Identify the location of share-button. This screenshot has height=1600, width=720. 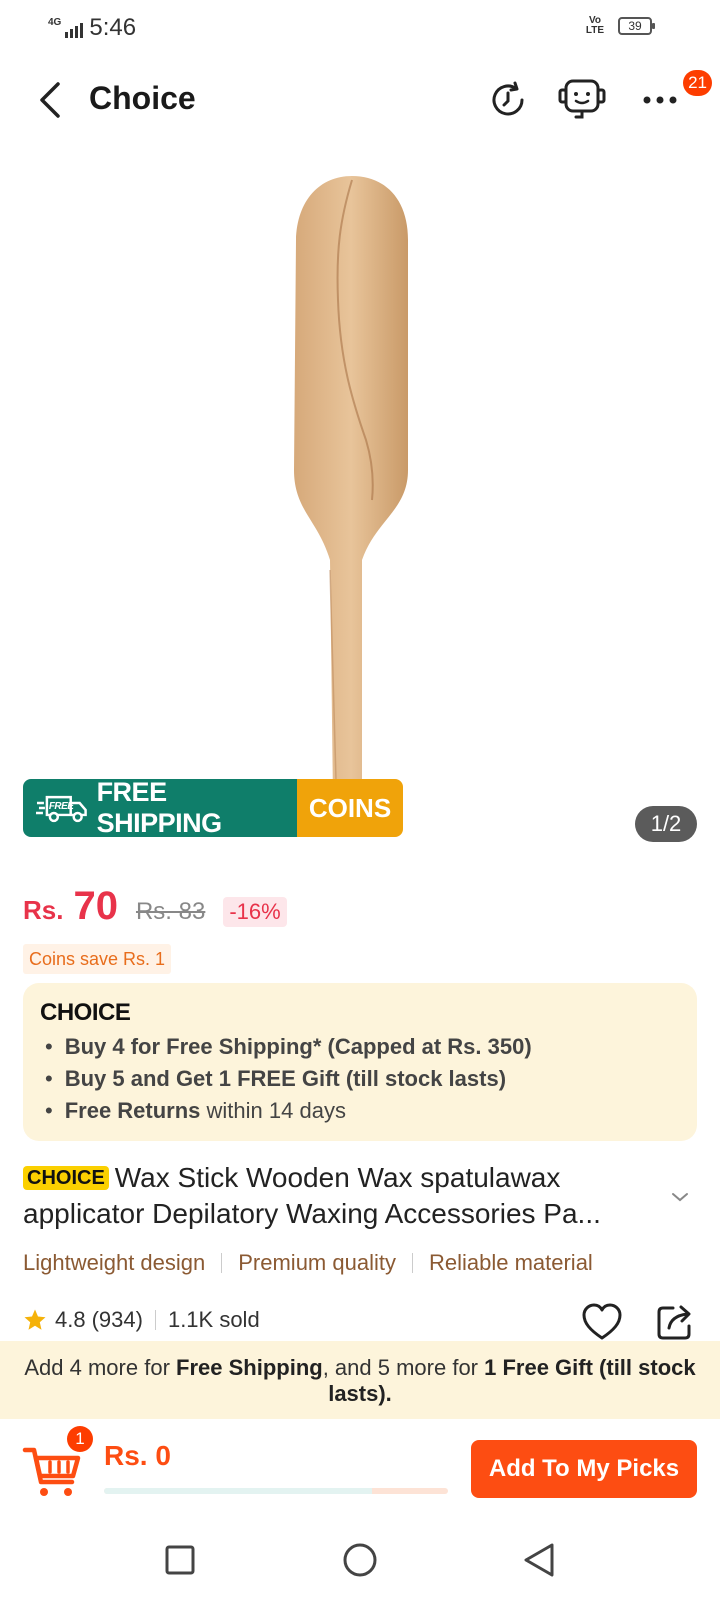
(675, 1322).